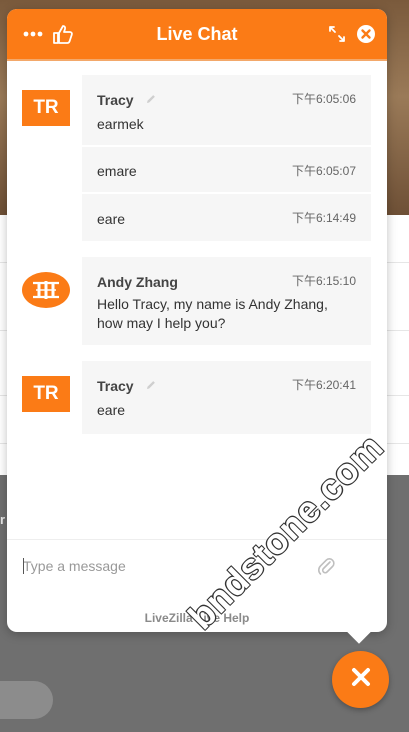 The width and height of the screenshot is (409, 732). Describe the element at coordinates (120, 124) in the screenshot. I see `message-text: earmek` at that location.